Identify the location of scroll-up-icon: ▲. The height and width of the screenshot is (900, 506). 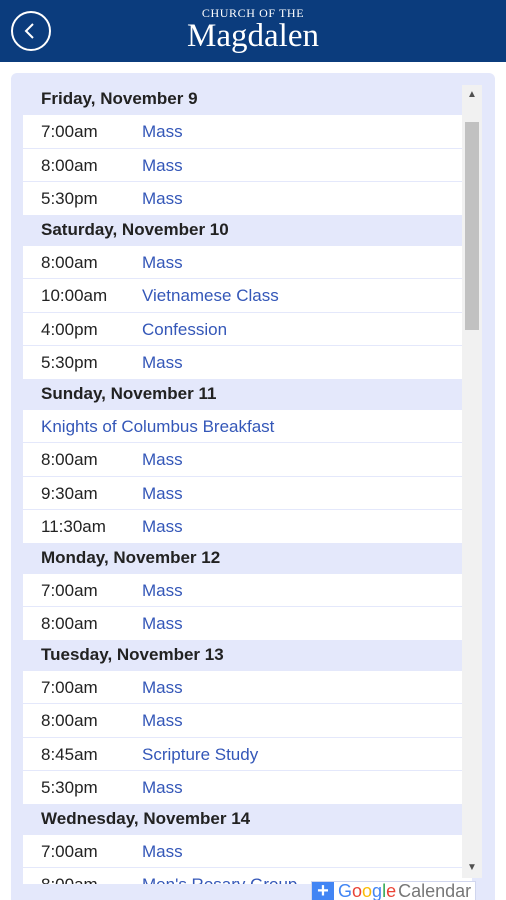
(472, 95).